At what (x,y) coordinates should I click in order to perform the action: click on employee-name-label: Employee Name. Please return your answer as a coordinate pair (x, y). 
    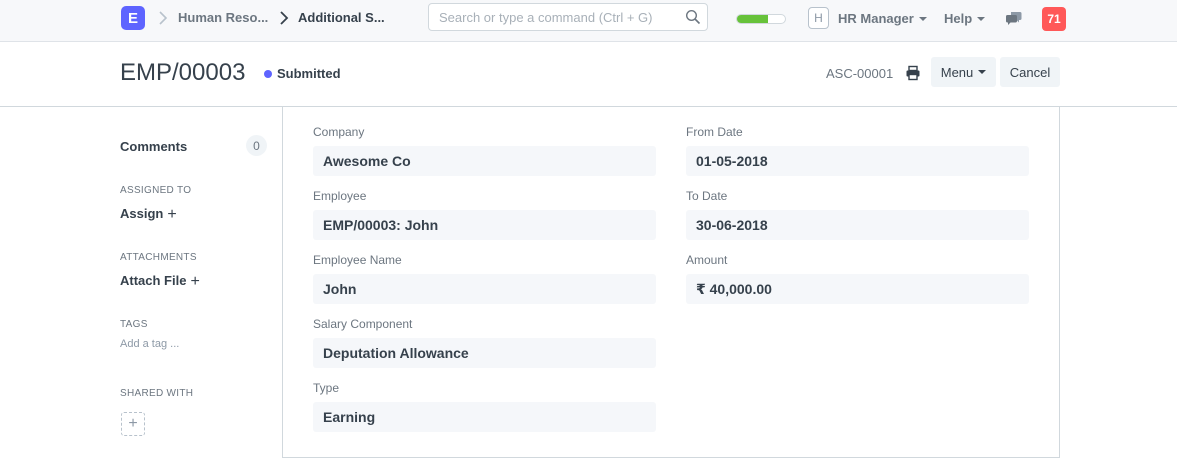
    Looking at the image, I should click on (357, 260).